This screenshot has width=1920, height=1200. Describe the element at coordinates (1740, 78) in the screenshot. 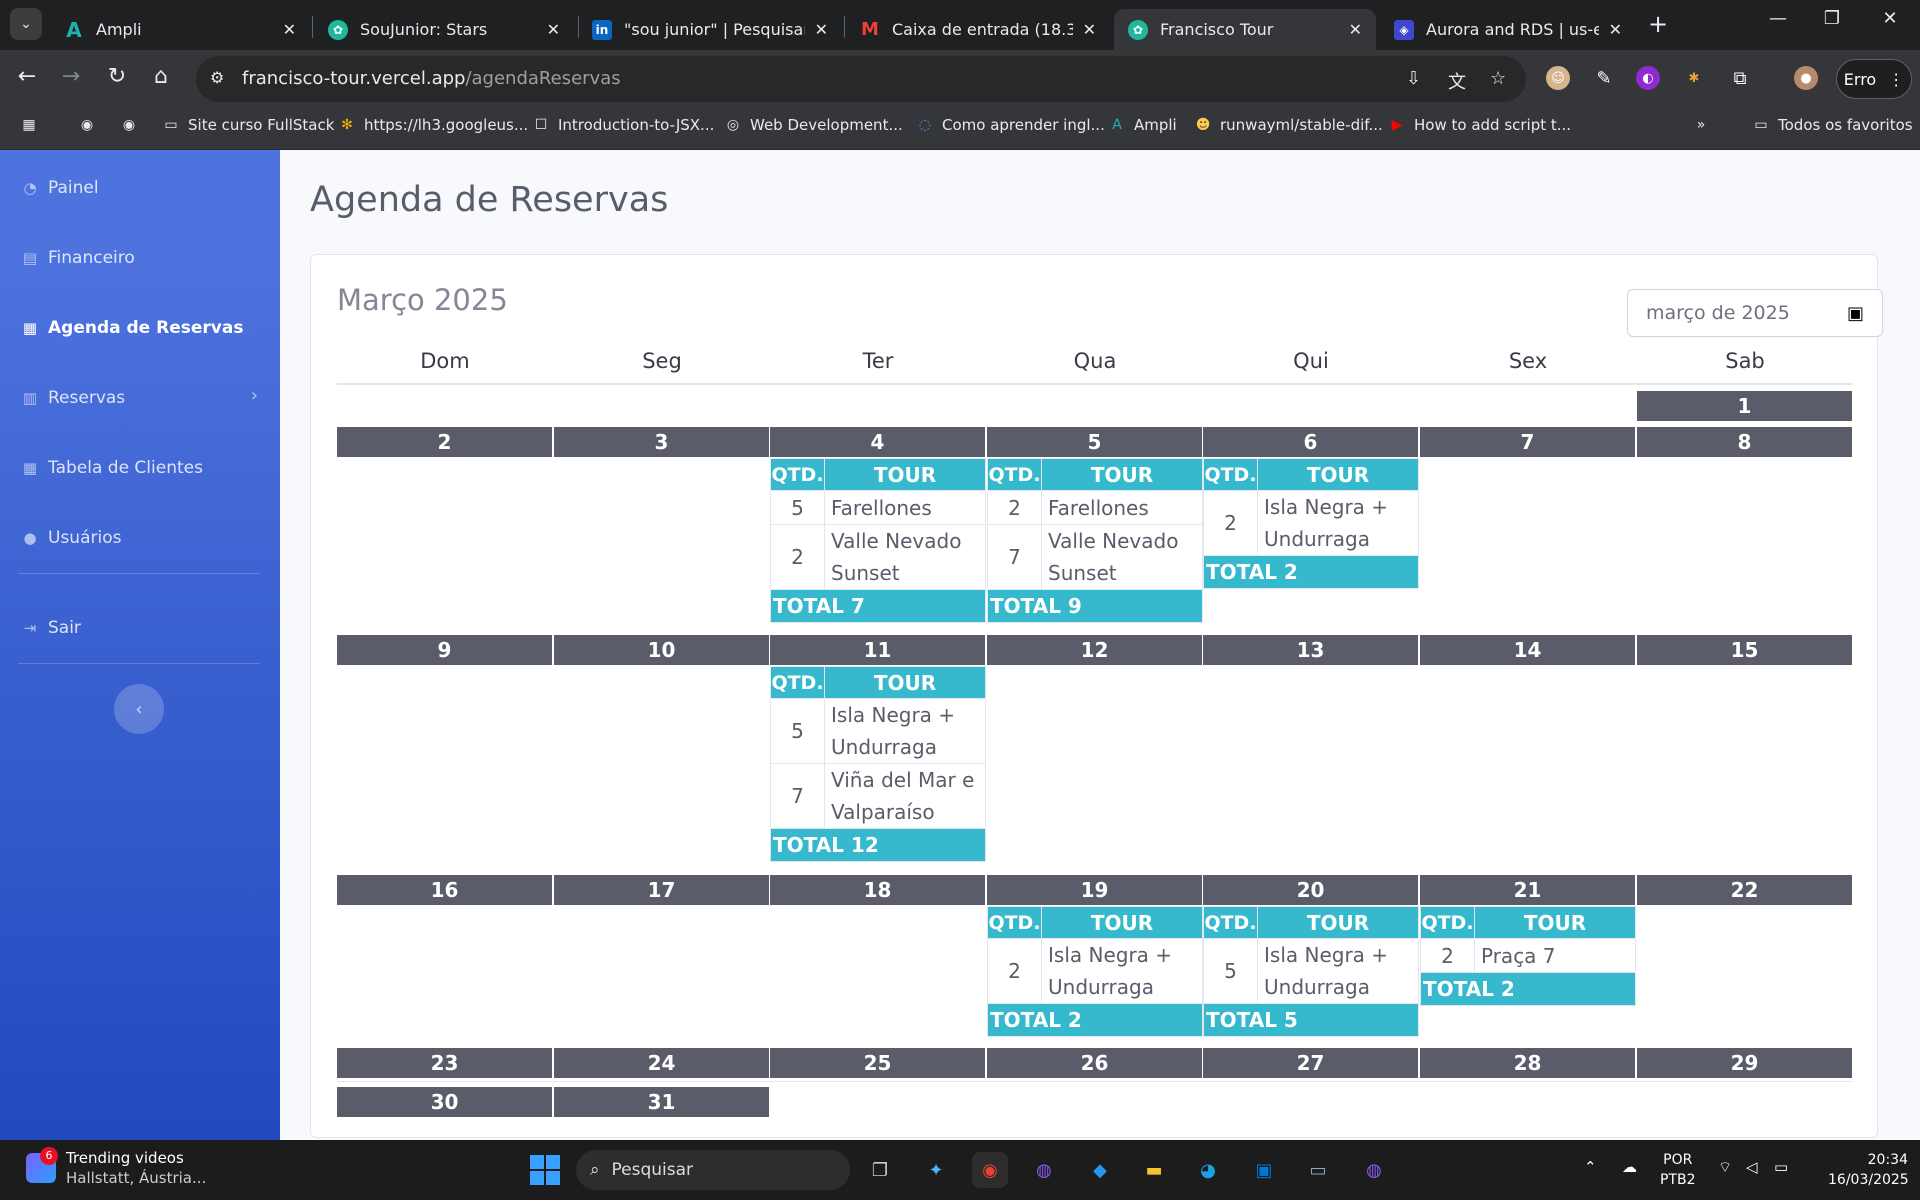

I see `extensions-puzzle-icon: ⧉` at that location.